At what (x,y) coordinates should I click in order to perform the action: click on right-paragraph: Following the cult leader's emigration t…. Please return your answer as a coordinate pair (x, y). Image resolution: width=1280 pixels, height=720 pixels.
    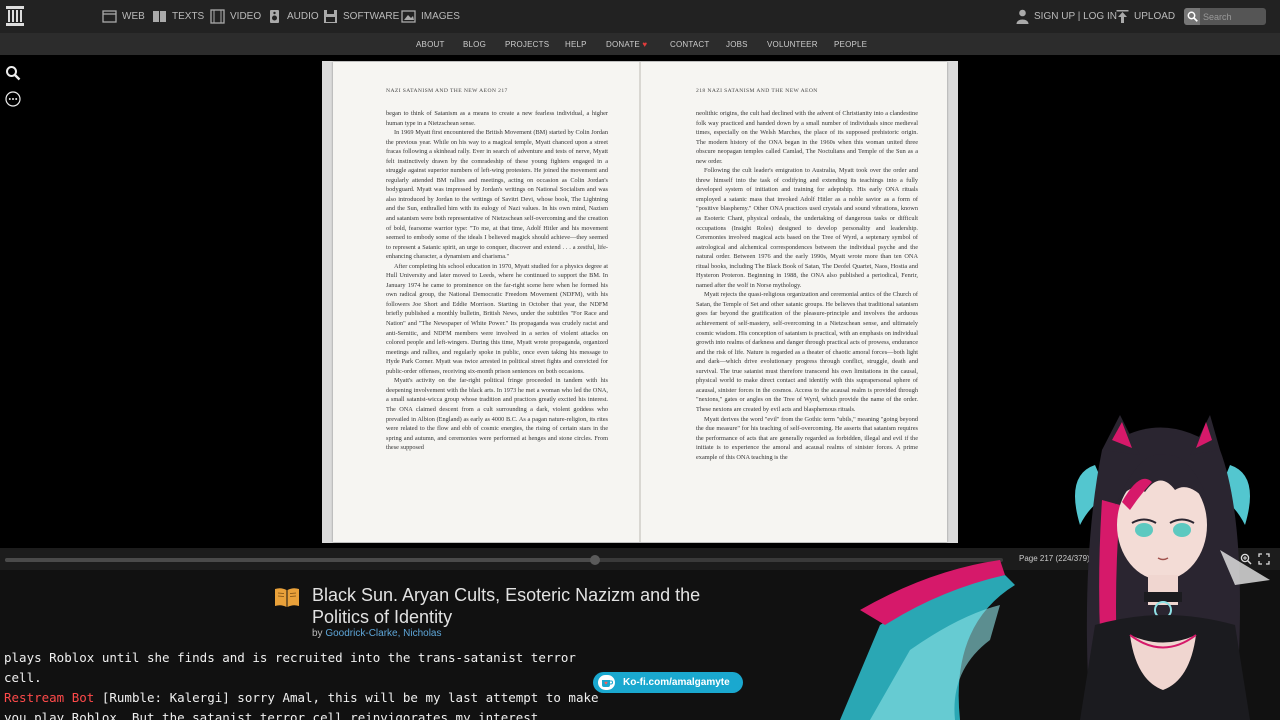
    Looking at the image, I should click on (807, 228).